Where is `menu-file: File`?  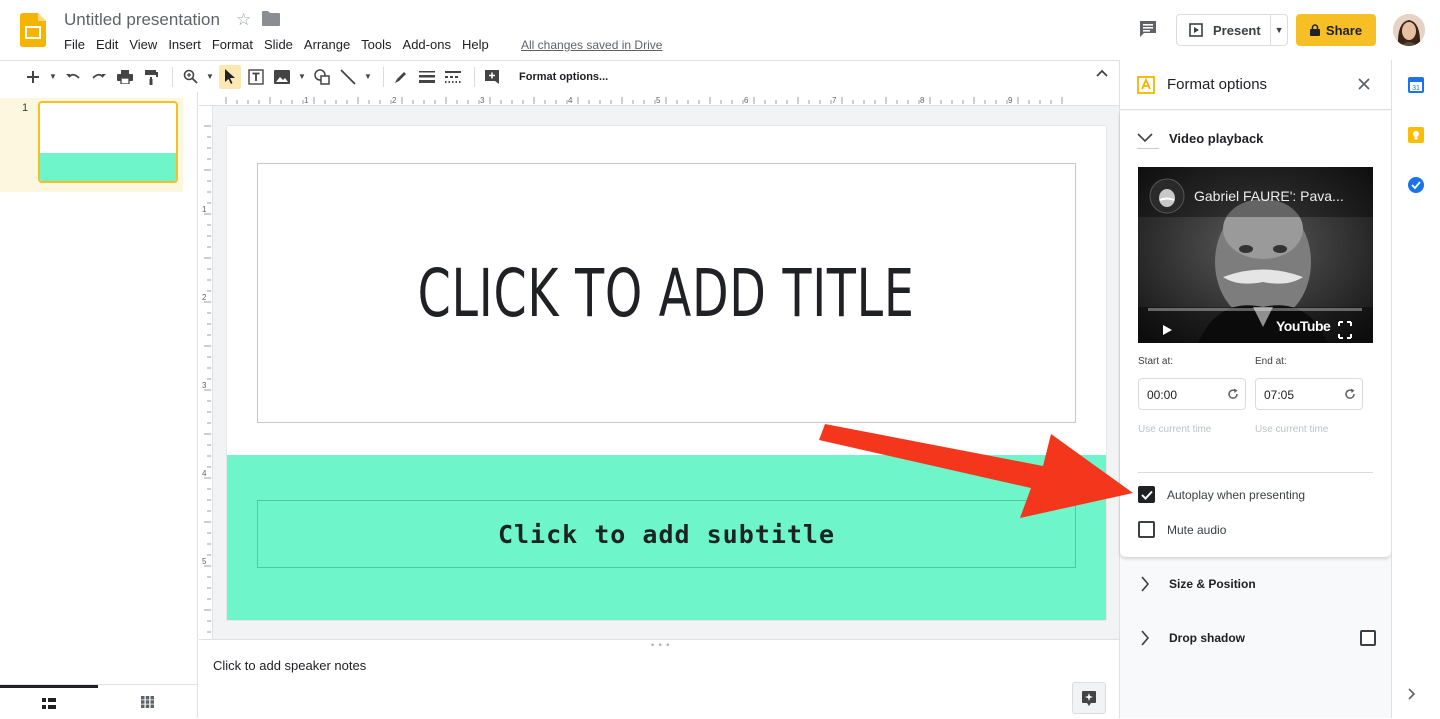 menu-file: File is located at coordinates (74, 44).